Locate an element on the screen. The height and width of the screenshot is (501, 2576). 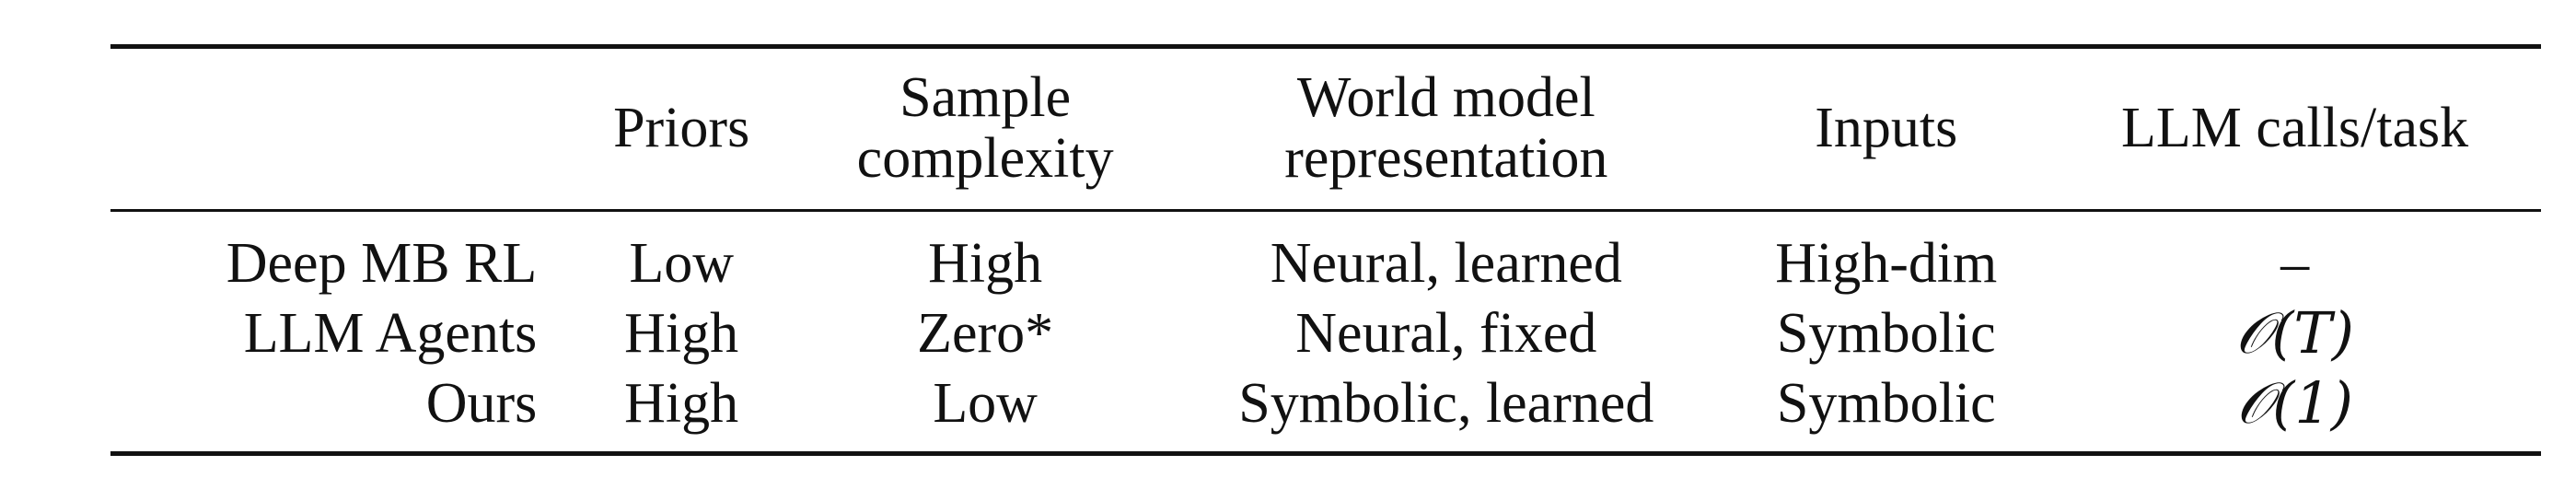
cell-llm-calls: – is located at coordinates (2295, 263).